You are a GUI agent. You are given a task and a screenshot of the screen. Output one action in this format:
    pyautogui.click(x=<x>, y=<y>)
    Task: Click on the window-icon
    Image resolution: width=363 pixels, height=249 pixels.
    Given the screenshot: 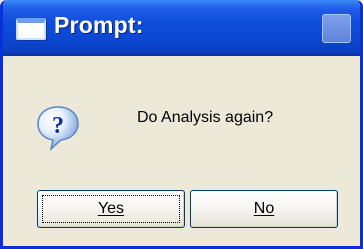 What is the action you would take?
    pyautogui.click(x=31, y=29)
    